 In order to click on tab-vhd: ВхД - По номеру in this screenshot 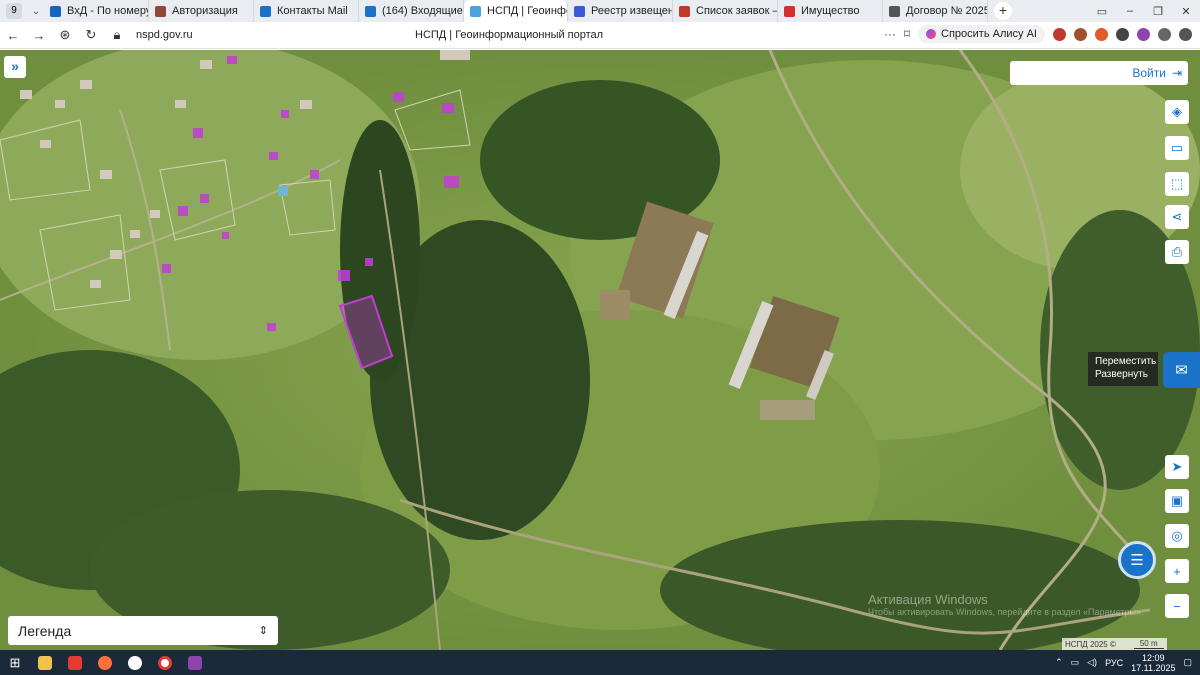, I will do `click(96, 11)`.